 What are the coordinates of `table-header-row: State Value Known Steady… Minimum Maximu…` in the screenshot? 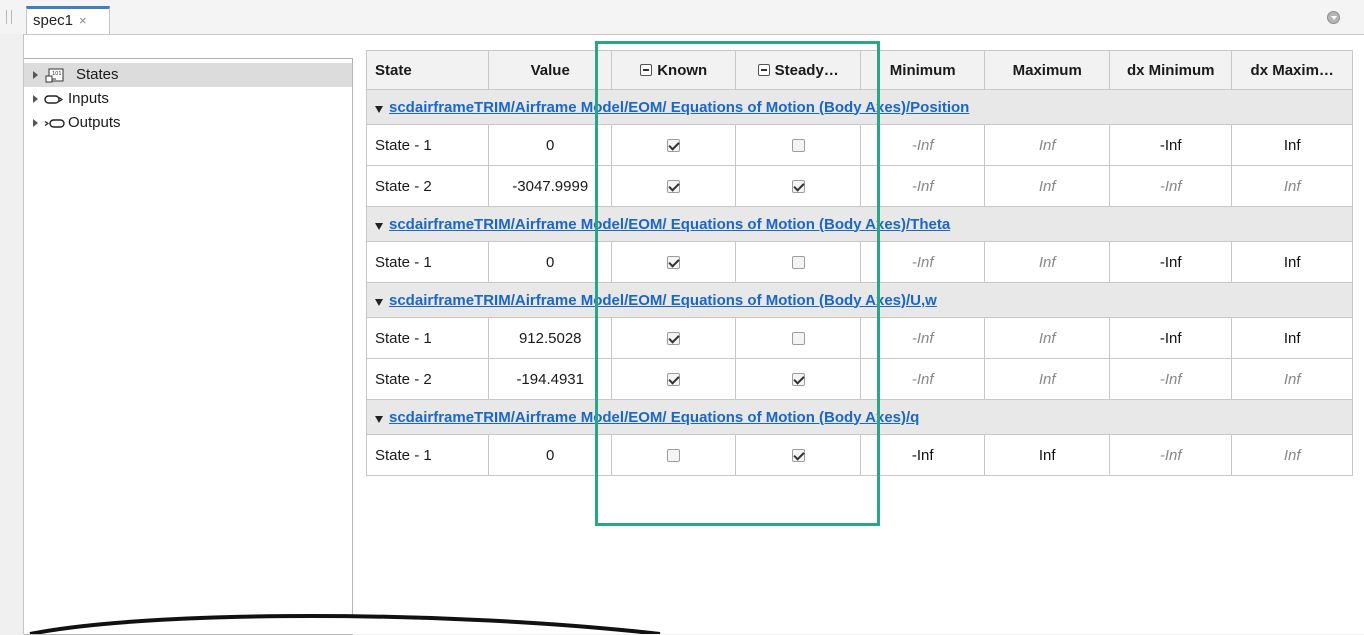 It's located at (859, 70).